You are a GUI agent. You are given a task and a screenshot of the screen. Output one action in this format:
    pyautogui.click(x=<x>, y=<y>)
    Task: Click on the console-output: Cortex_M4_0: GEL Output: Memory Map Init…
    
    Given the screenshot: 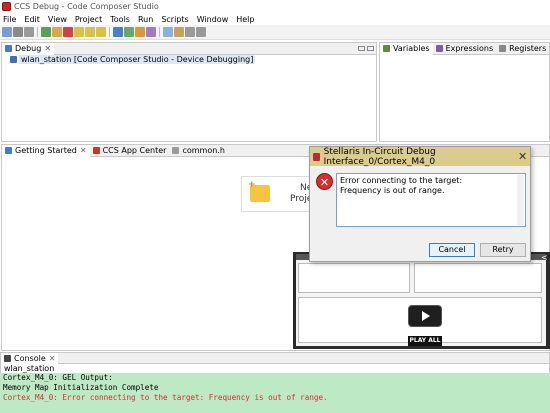 What is the action you would take?
    pyautogui.click(x=275, y=393)
    